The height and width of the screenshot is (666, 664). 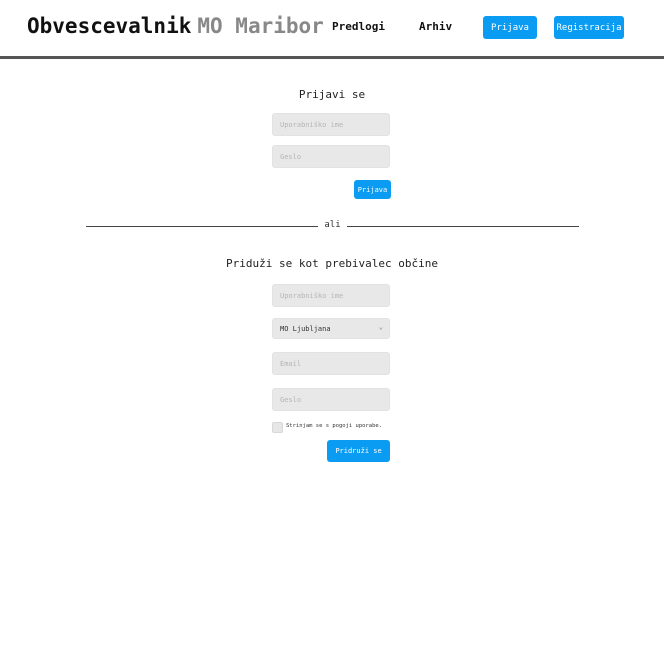 What do you see at coordinates (202, 226) in the screenshot?
I see `divider-line-left` at bounding box center [202, 226].